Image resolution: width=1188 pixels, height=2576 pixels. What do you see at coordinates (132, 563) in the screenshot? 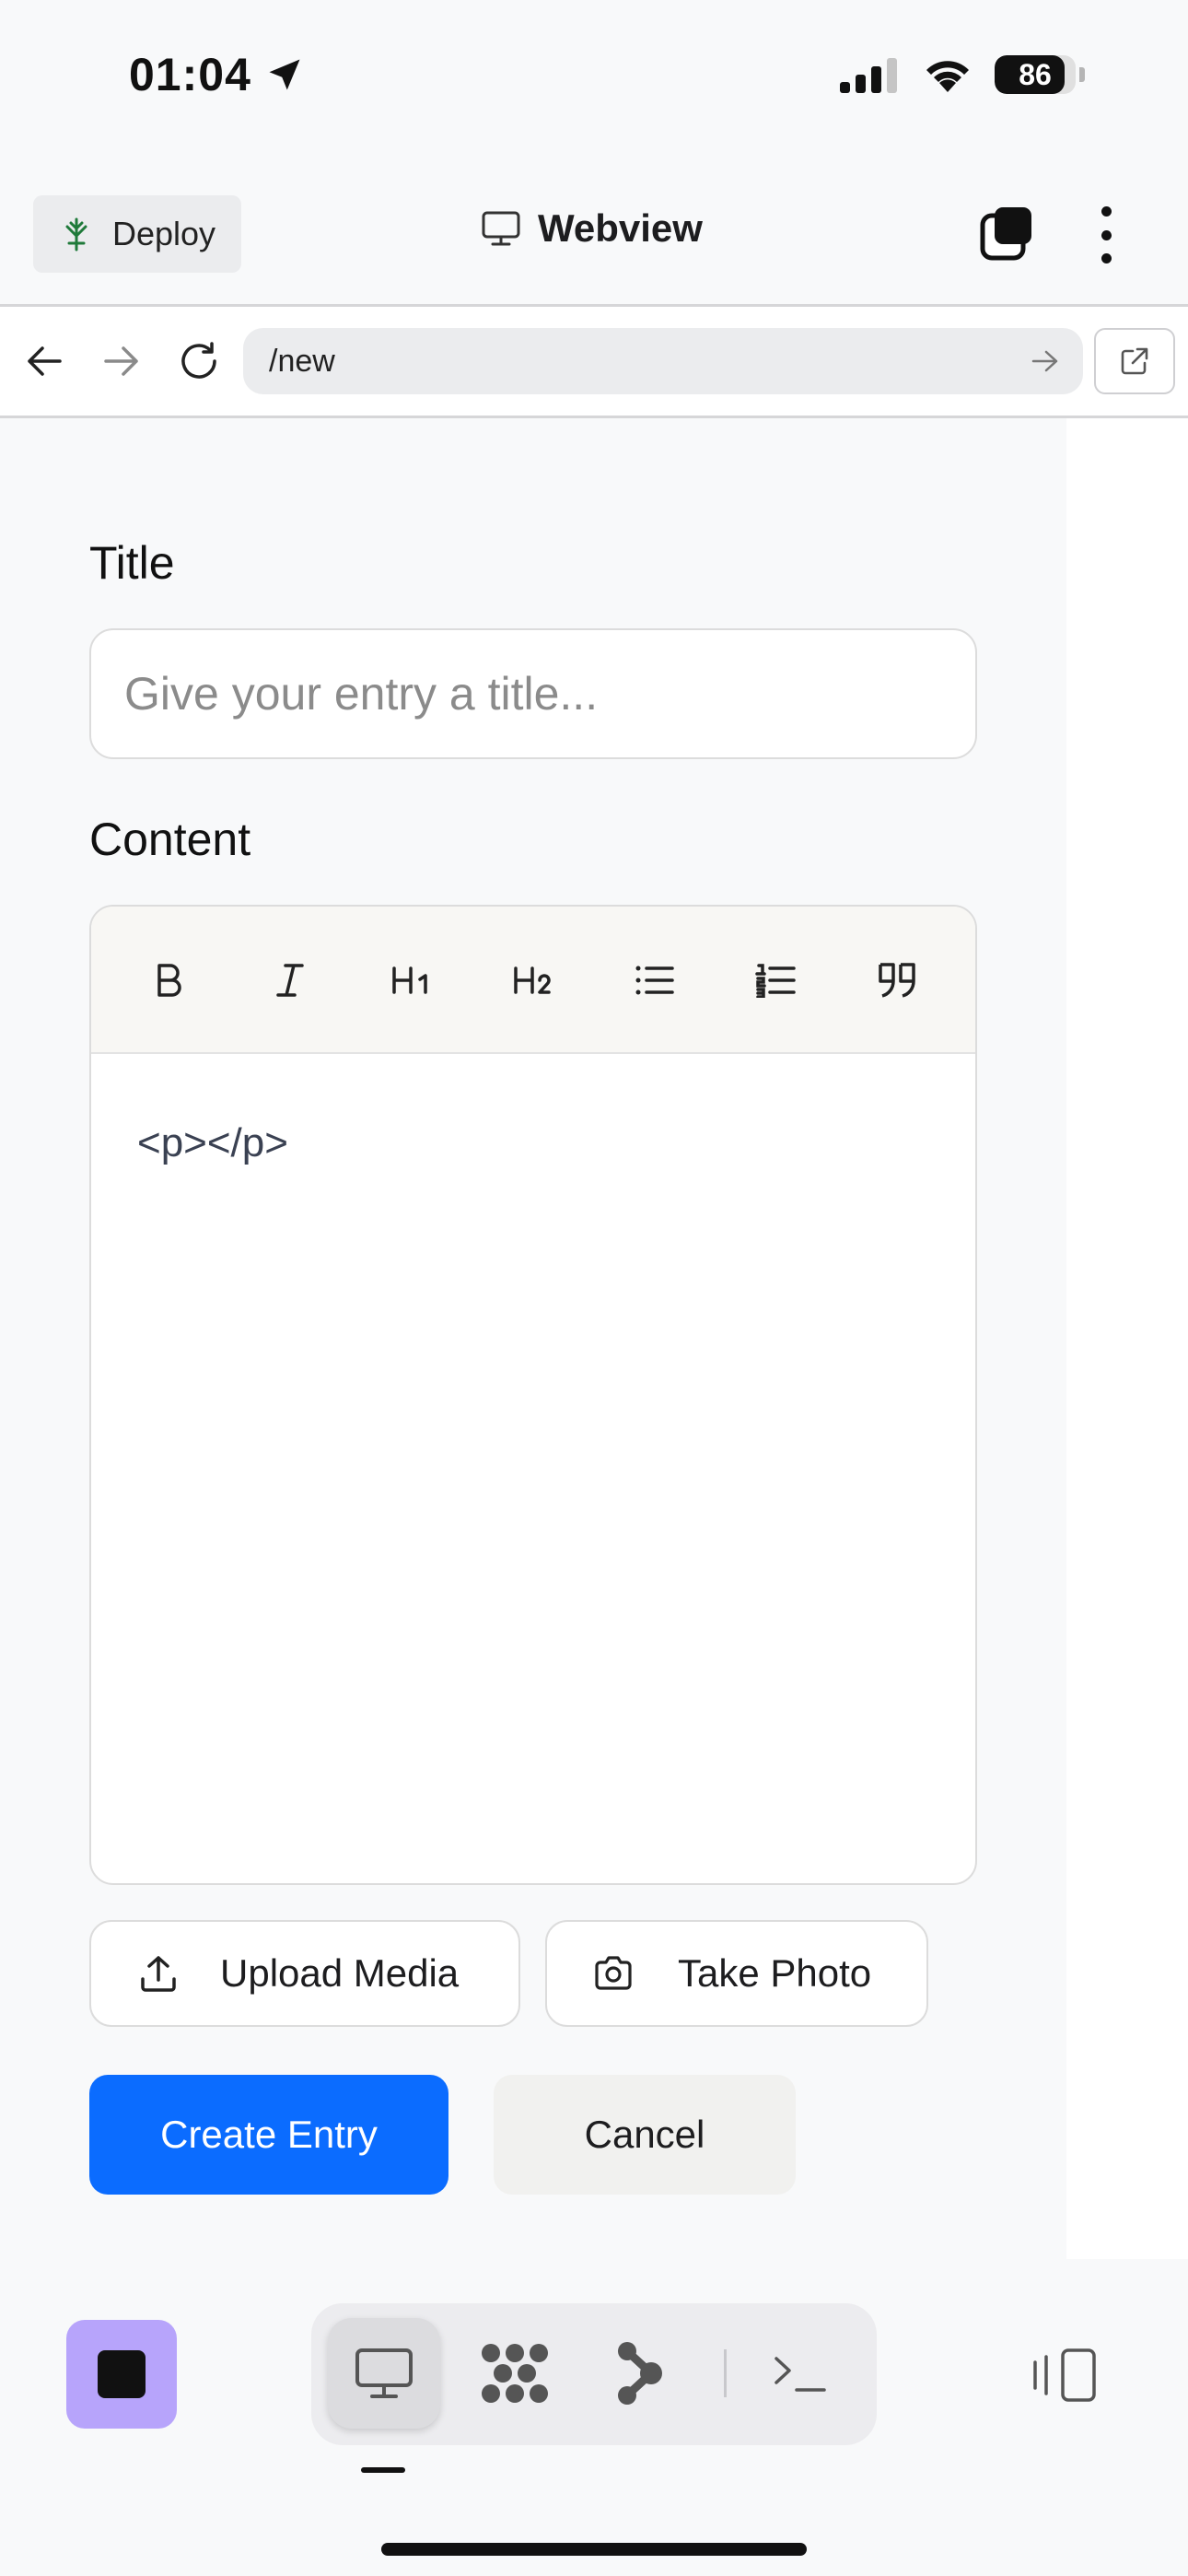
I see `title-label: Title` at bounding box center [132, 563].